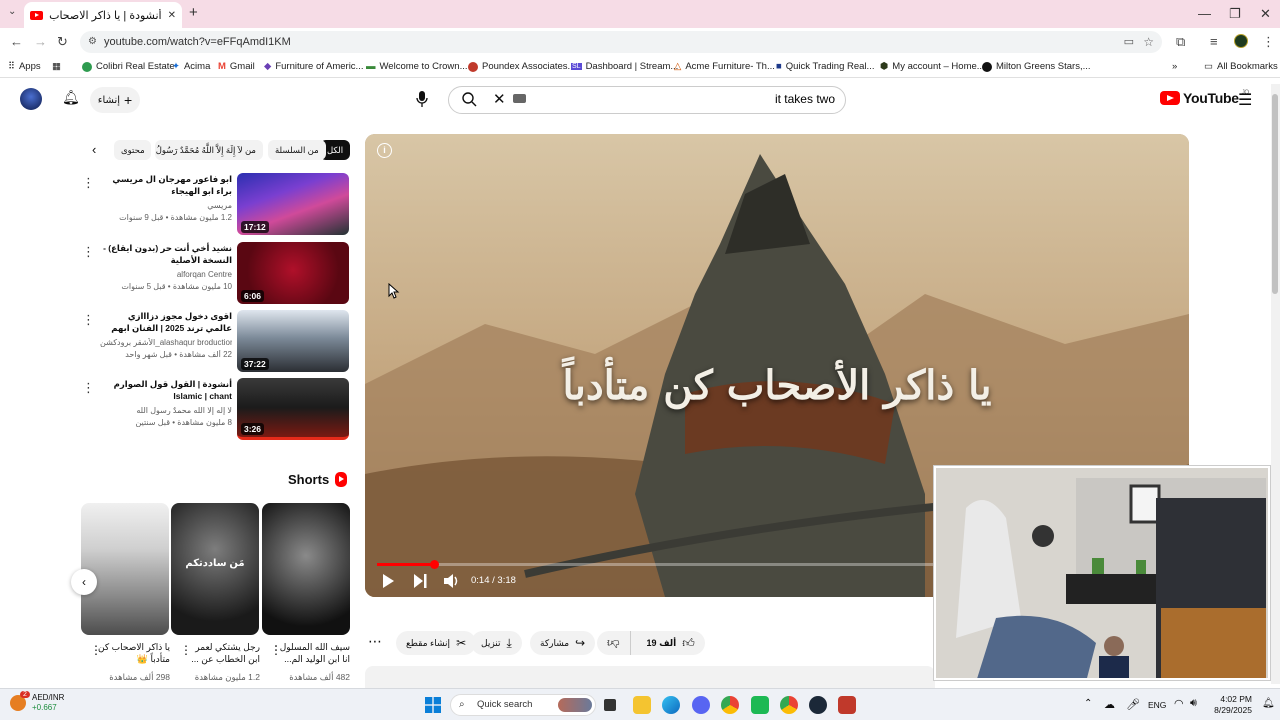 The width and height of the screenshot is (1280, 720). Describe the element at coordinates (563, 643) in the screenshot. I see `share-button: مشاركة ↪` at that location.